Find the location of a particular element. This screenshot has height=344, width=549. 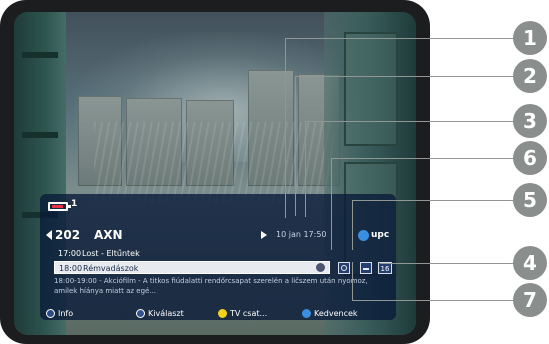

programme-row-current: 17:00 Lost - Eltűntek is located at coordinates (192, 253).